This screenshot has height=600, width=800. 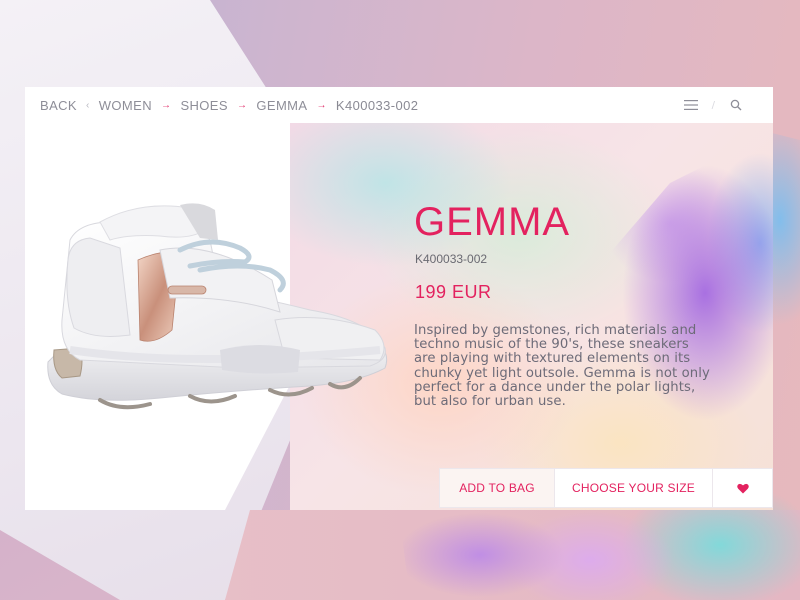 I want to click on choose-size-button: CHOOSE YOUR SIZE, so click(x=634, y=488).